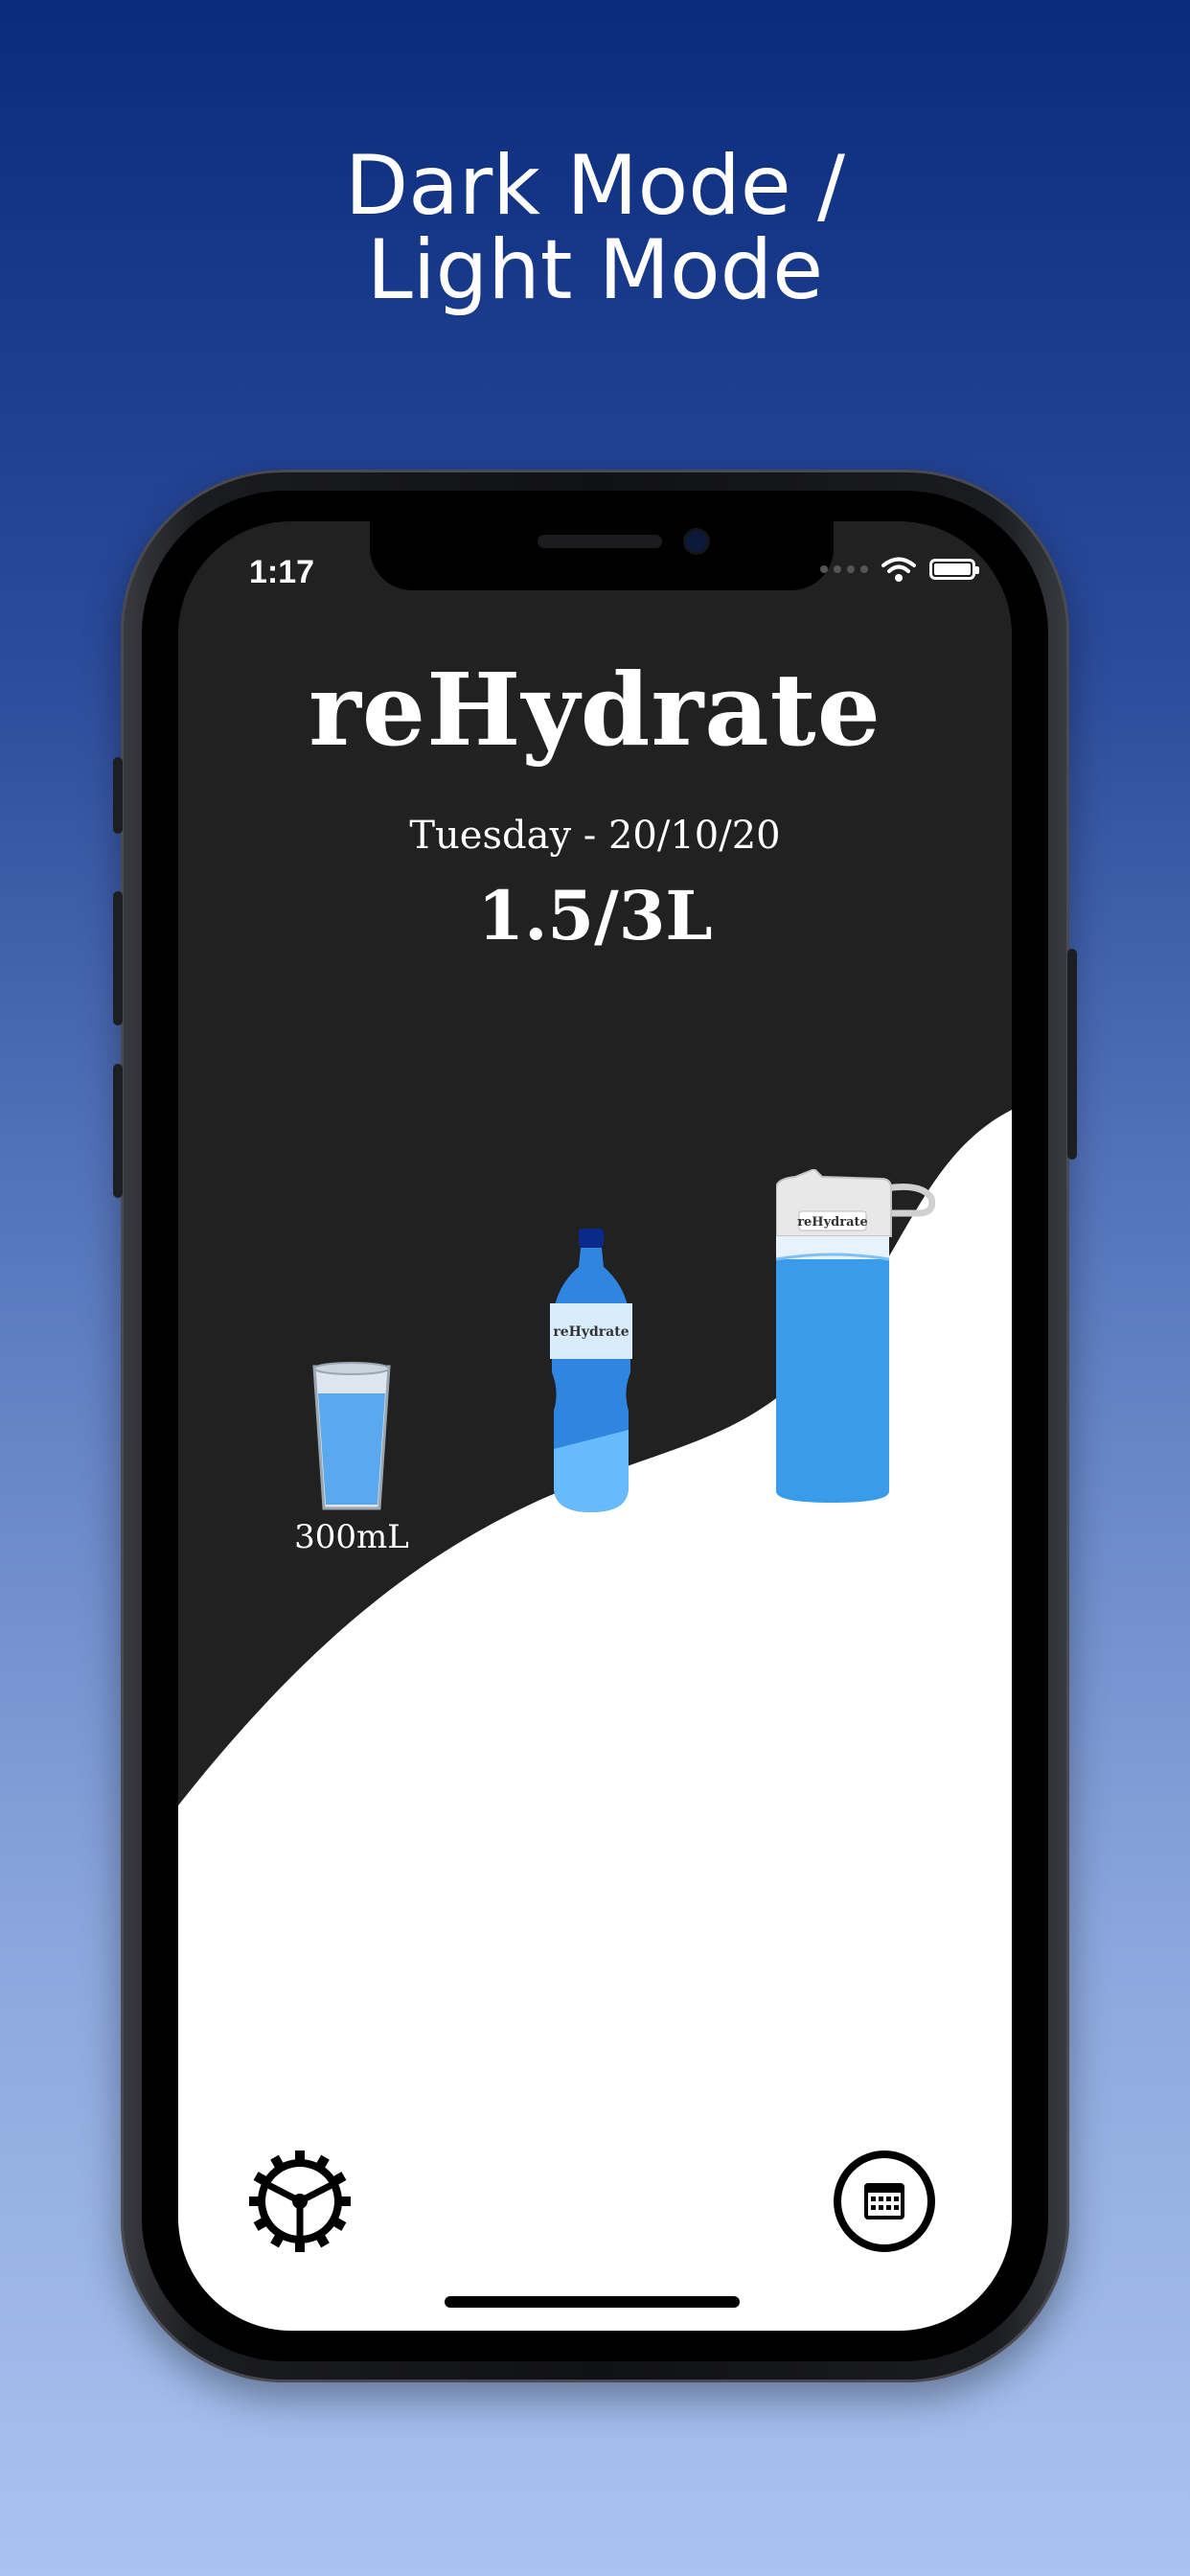 The image size is (1190, 2576). I want to click on flask-label-text: reHydrate, so click(833, 1222).